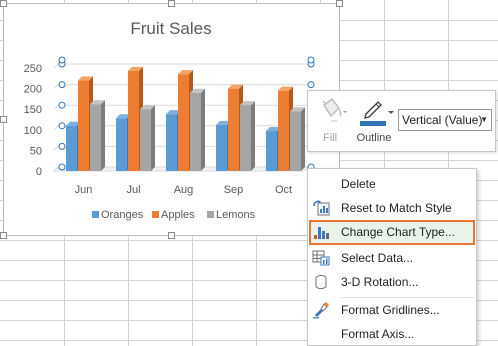  Describe the element at coordinates (377, 113) in the screenshot. I see `pen-outline-icon` at that location.